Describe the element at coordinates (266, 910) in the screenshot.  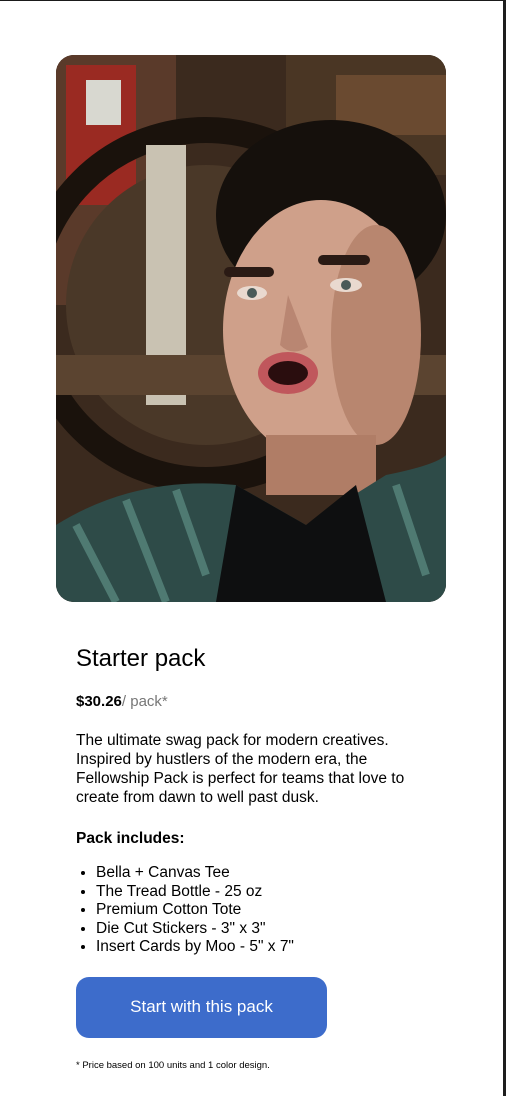
I see `list-item: Premium Cotton Tote` at that location.